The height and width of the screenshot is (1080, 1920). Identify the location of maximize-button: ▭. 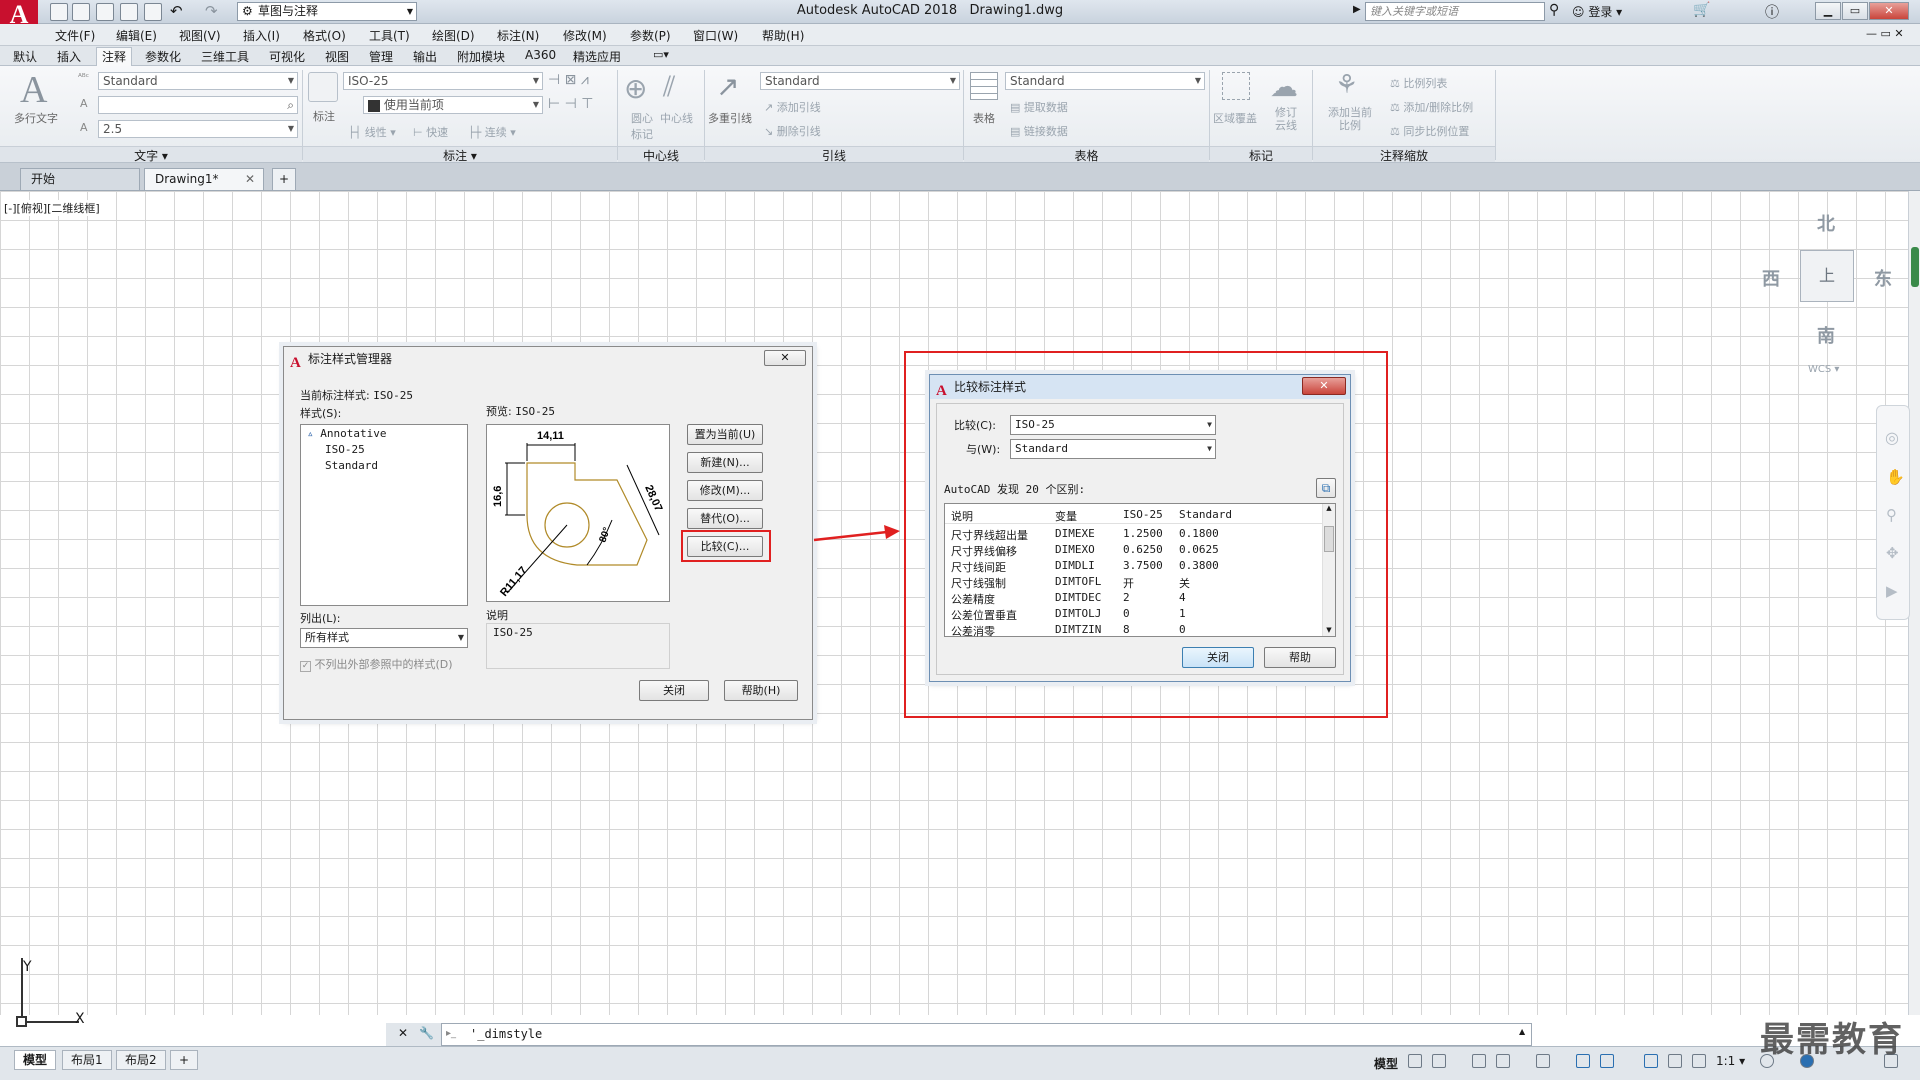
(1855, 11).